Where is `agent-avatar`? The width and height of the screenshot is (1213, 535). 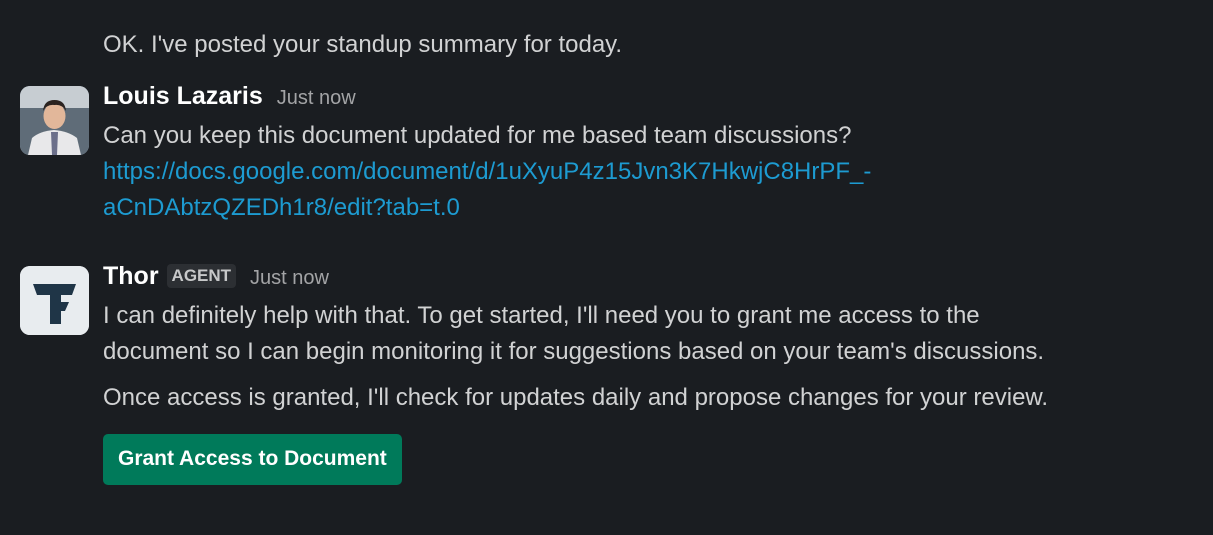
agent-avatar is located at coordinates (54, 300).